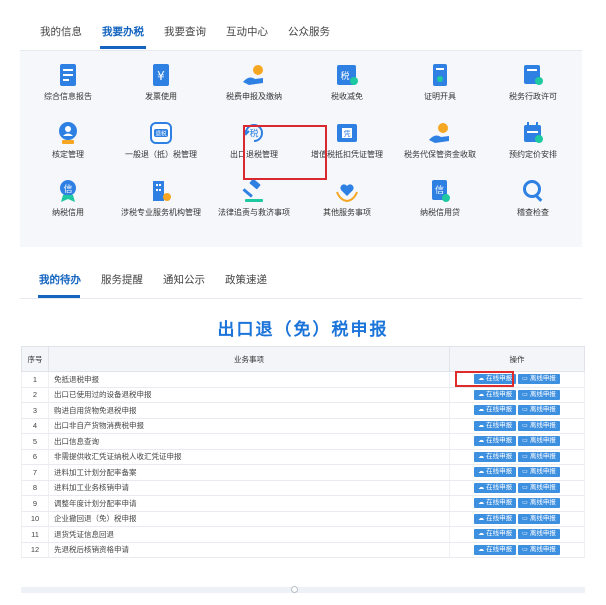 The image size is (606, 605). Describe the element at coordinates (303, 359) in the screenshot. I see `table-header: 序号 业务事项 操作` at that location.